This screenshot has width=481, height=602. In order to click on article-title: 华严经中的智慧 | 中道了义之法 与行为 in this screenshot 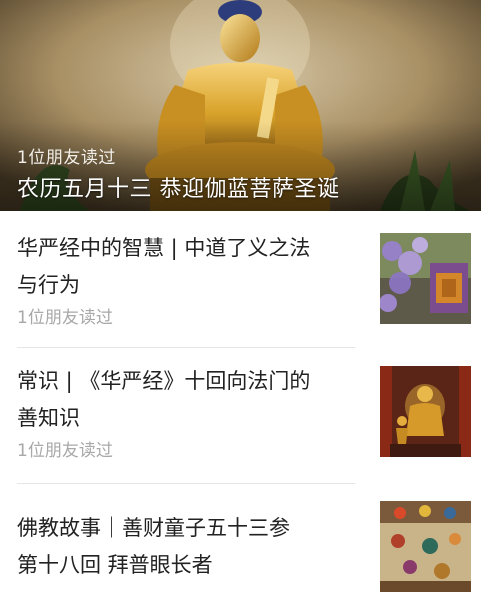, I will do `click(189, 267)`.